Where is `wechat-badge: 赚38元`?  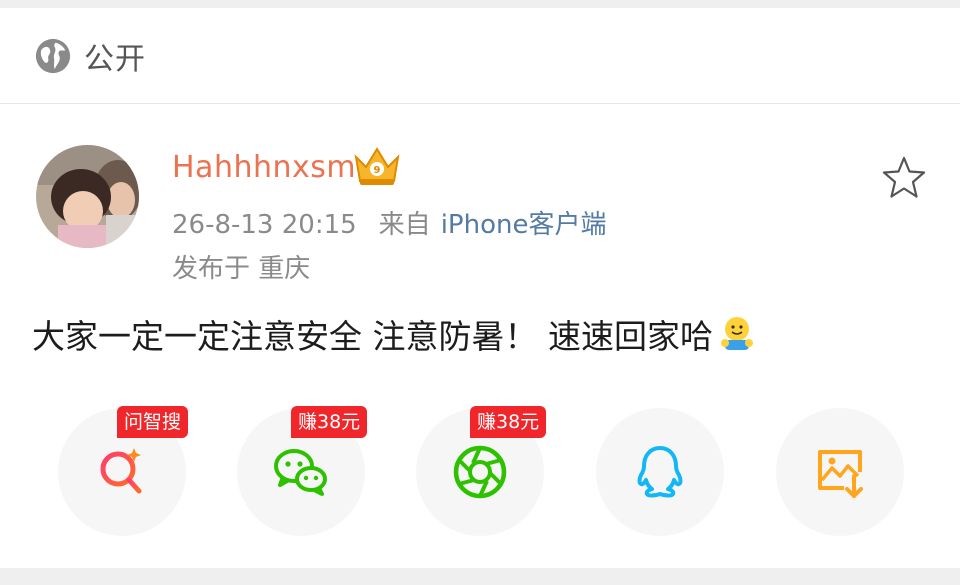 wechat-badge: 赚38元 is located at coordinates (329, 422).